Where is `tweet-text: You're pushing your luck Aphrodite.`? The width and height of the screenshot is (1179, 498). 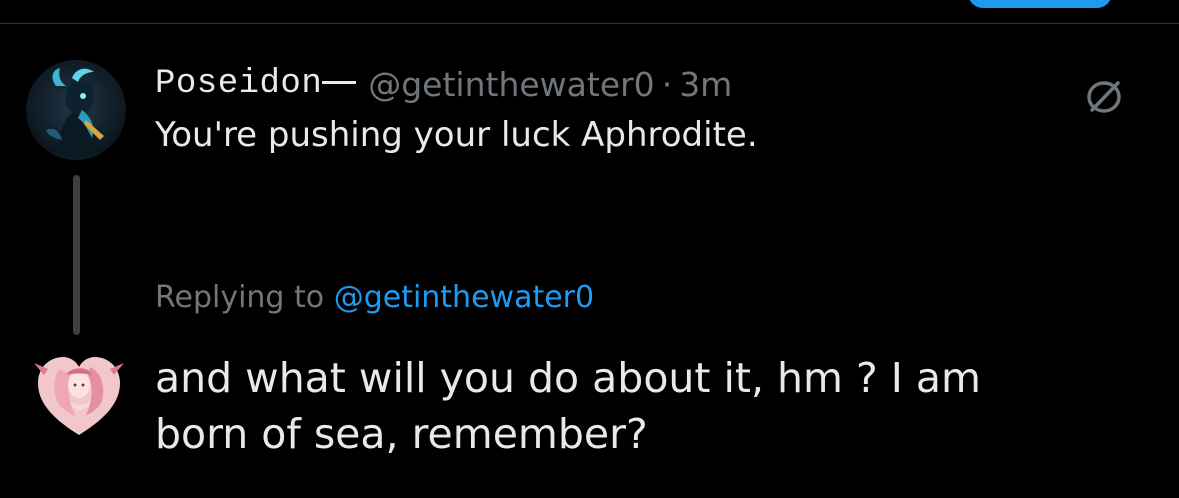 tweet-text: You're pushing your luck Aphrodite. is located at coordinates (456, 135).